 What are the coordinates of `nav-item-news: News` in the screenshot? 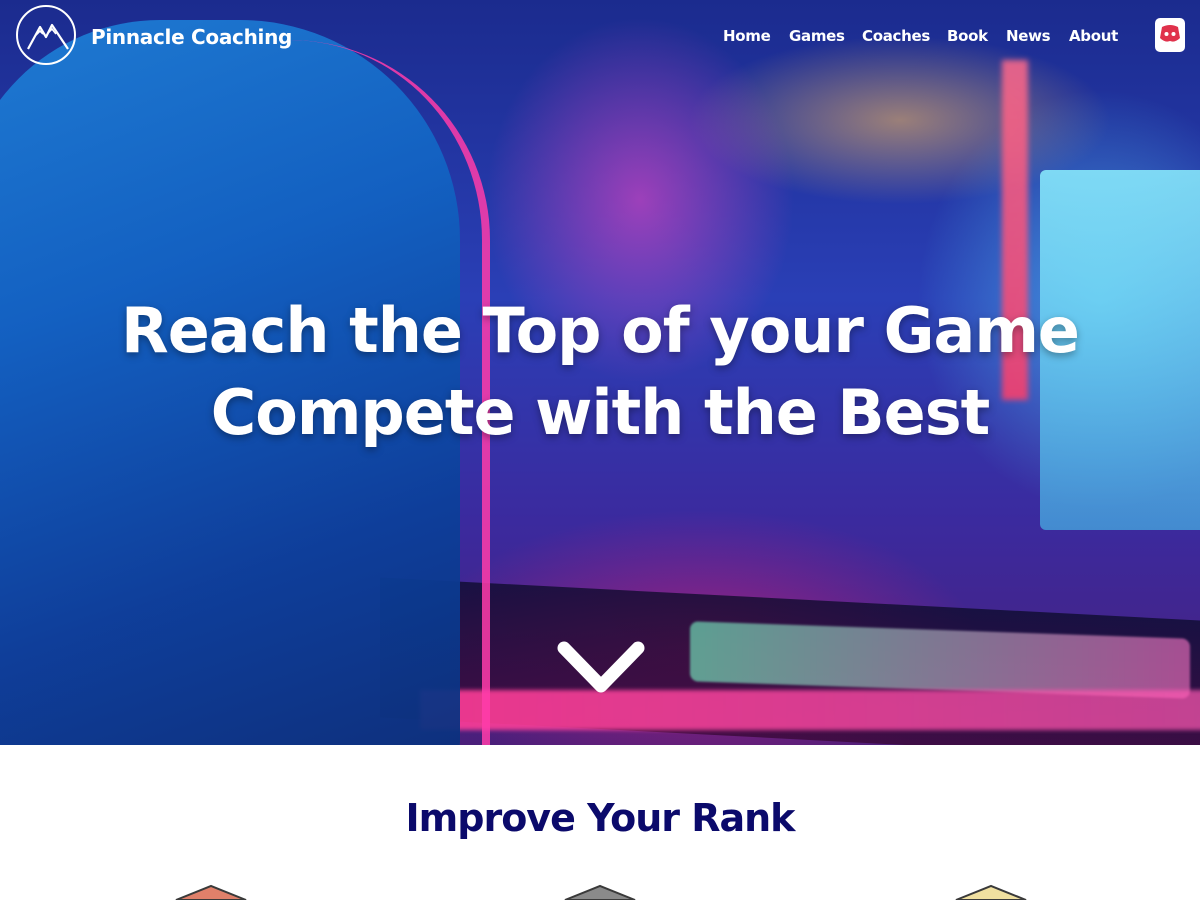 It's located at (1028, 36).